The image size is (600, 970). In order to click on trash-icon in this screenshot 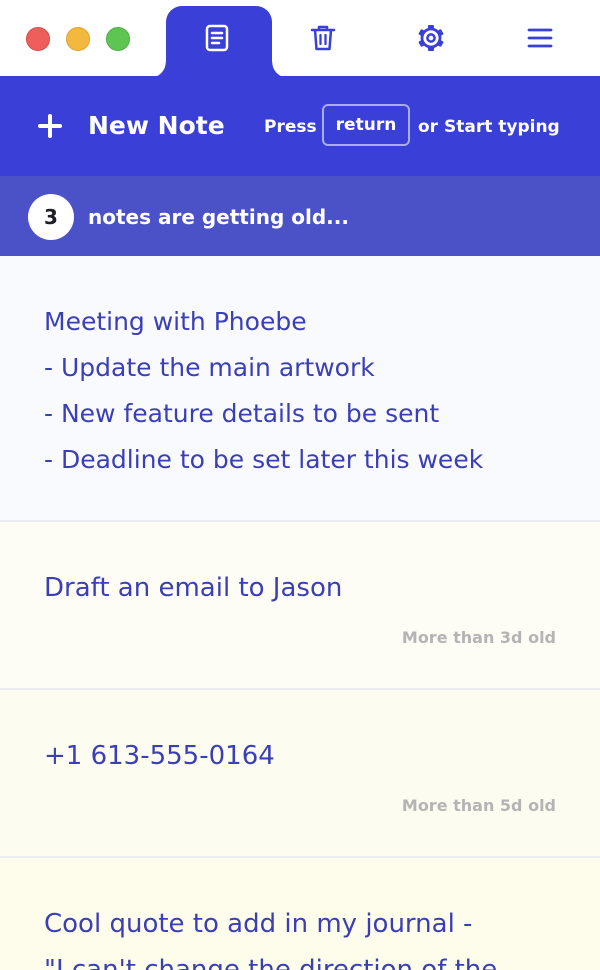, I will do `click(323, 38)`.